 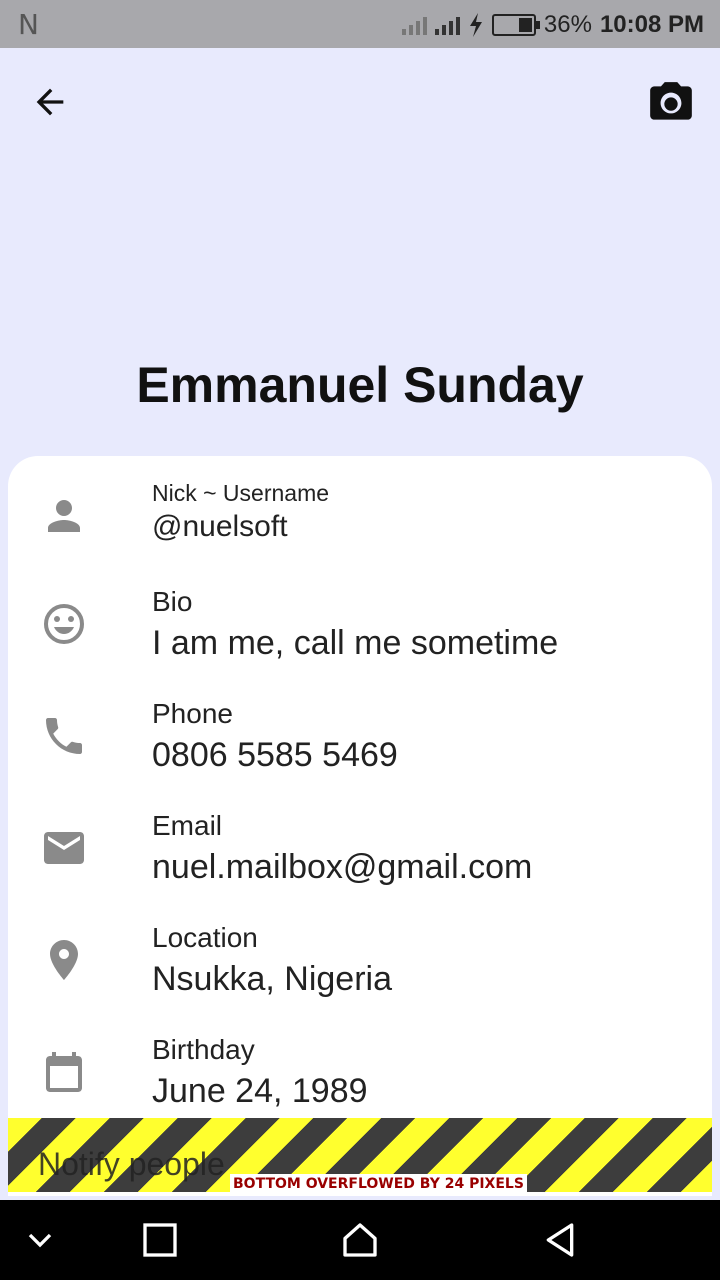 I want to click on field-value: Nsukka, Nigeria, so click(x=272, y=979).